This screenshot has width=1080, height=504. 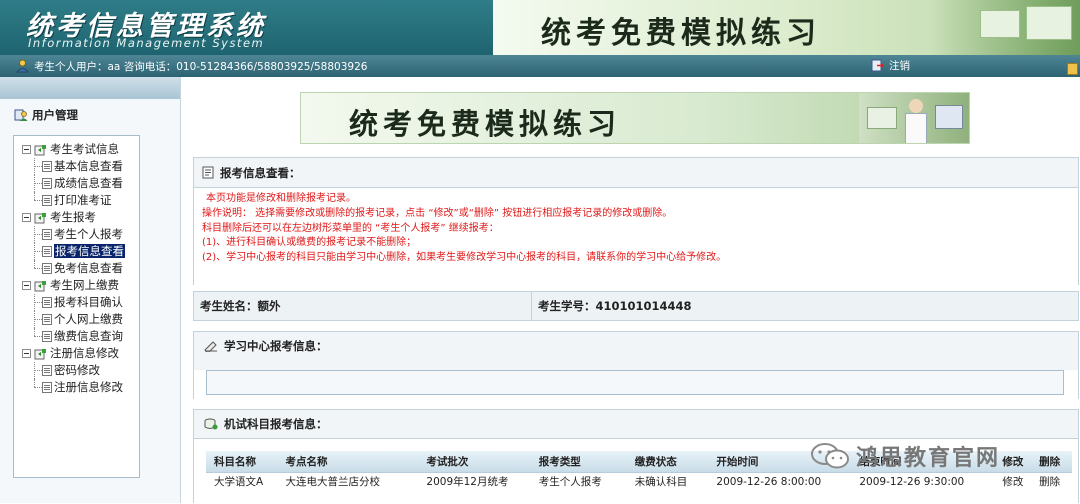 I want to click on tree-item-label: 缴费信息查询, so click(x=88, y=336).